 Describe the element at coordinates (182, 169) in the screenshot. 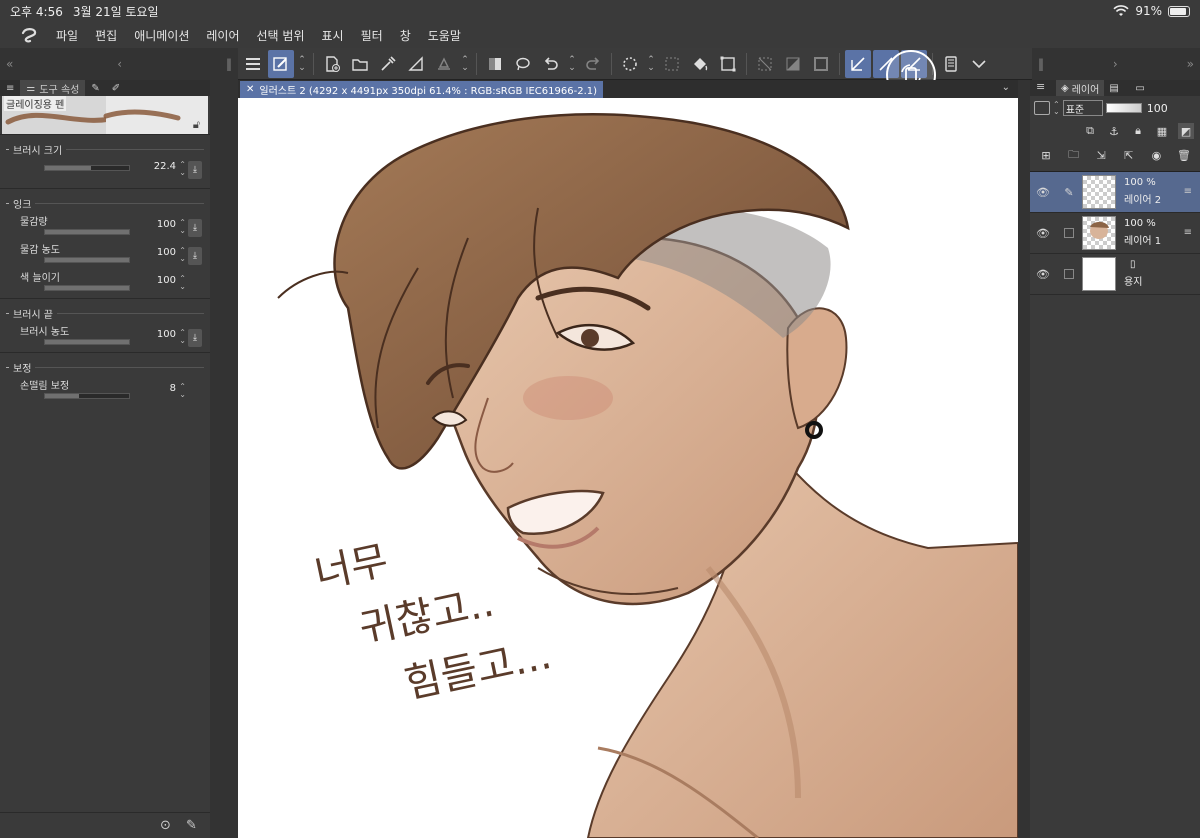

I see `brush-size-stepper: ⌃ ⌄` at that location.